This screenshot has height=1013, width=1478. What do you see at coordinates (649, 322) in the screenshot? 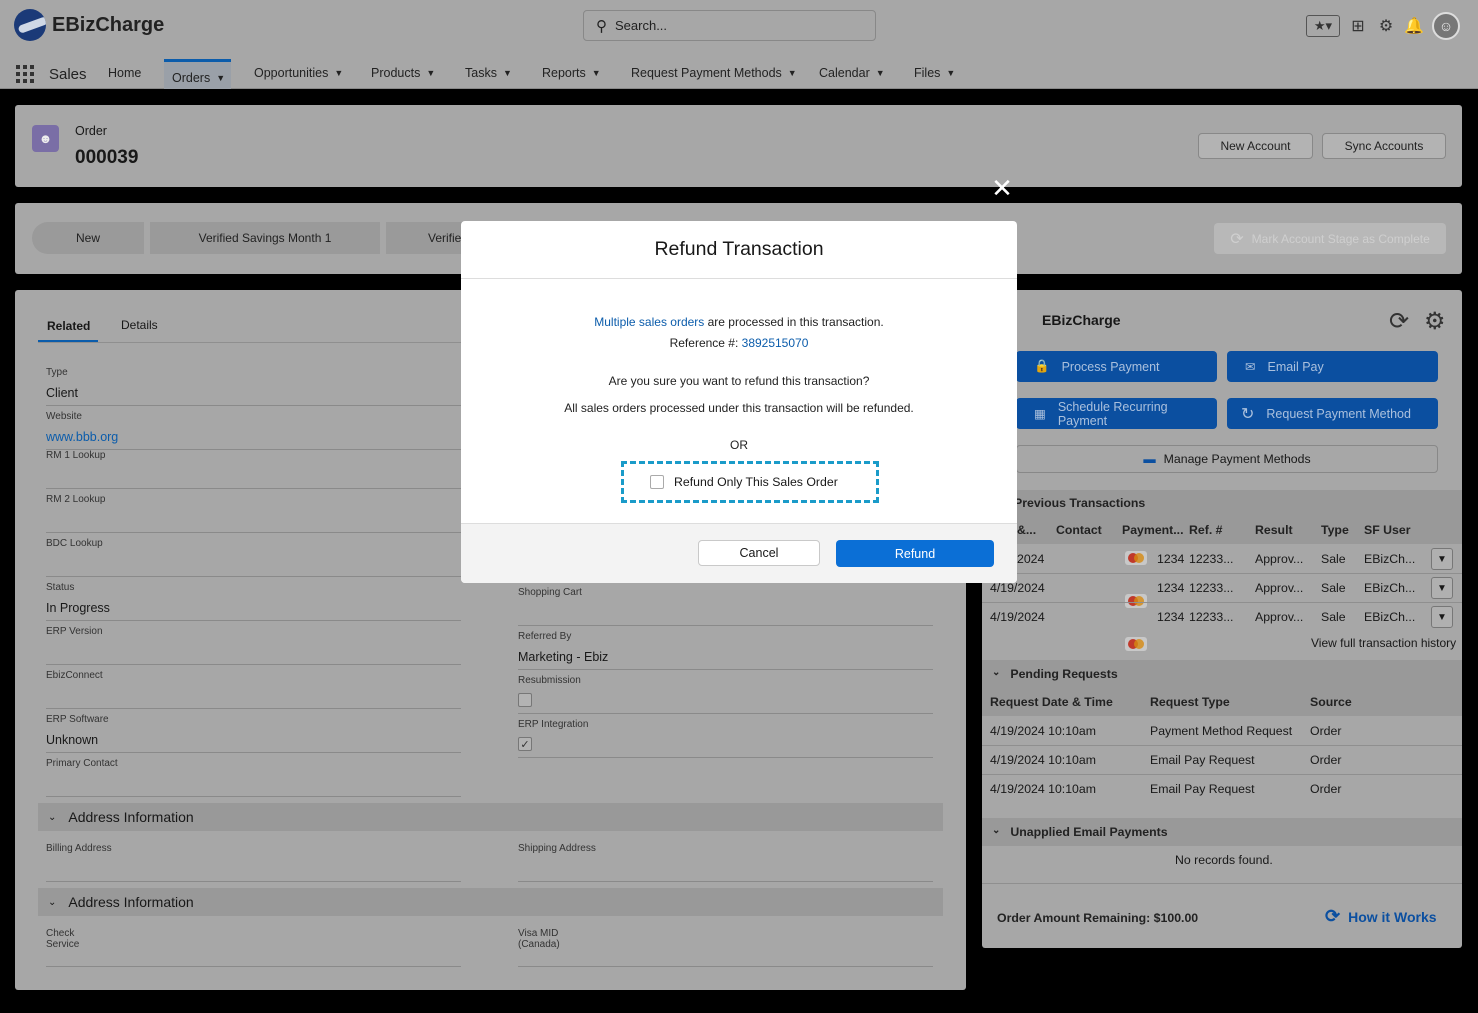
I see `multiple-orders-link: Multiple sales orders` at bounding box center [649, 322].